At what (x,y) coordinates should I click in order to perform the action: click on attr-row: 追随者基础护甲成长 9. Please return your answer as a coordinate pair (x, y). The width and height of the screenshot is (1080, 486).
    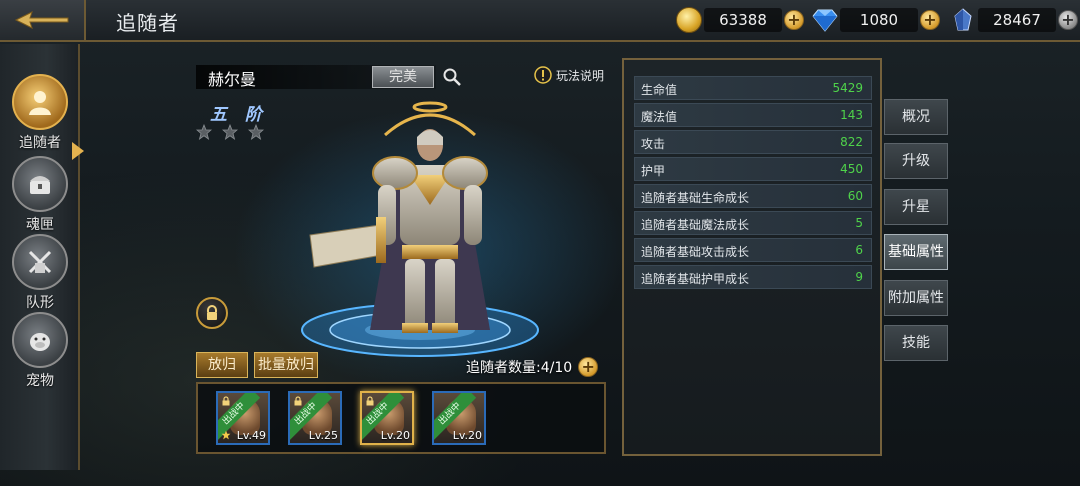
    Looking at the image, I should click on (753, 277).